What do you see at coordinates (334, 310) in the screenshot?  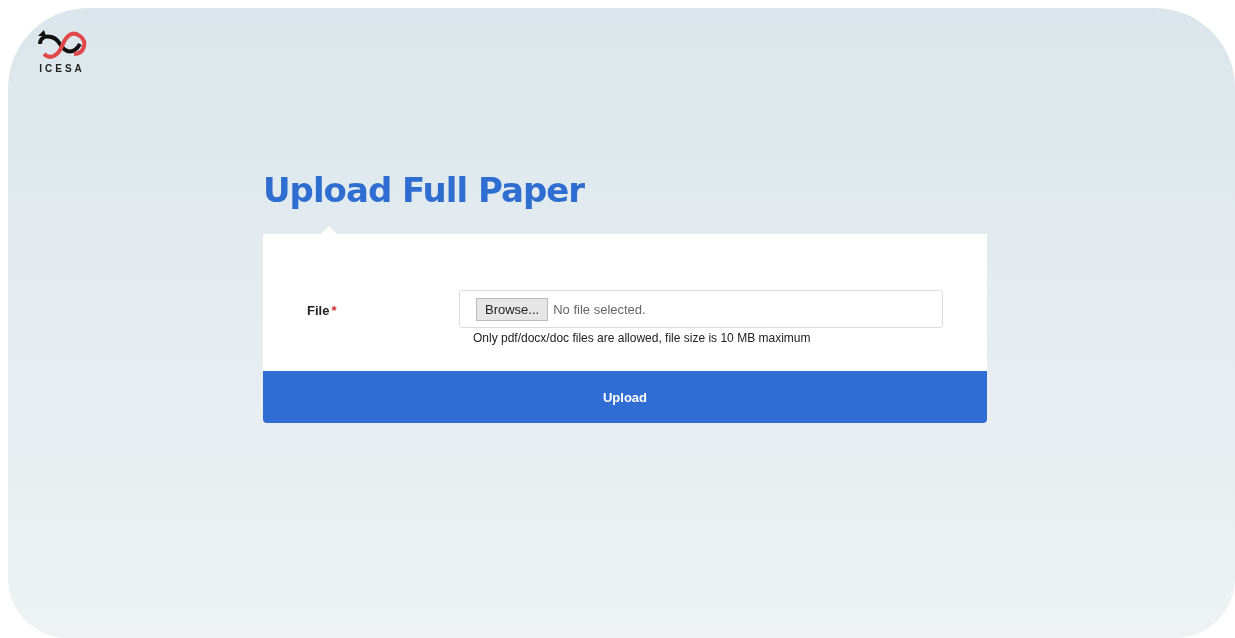 I see `required-mark: *` at bounding box center [334, 310].